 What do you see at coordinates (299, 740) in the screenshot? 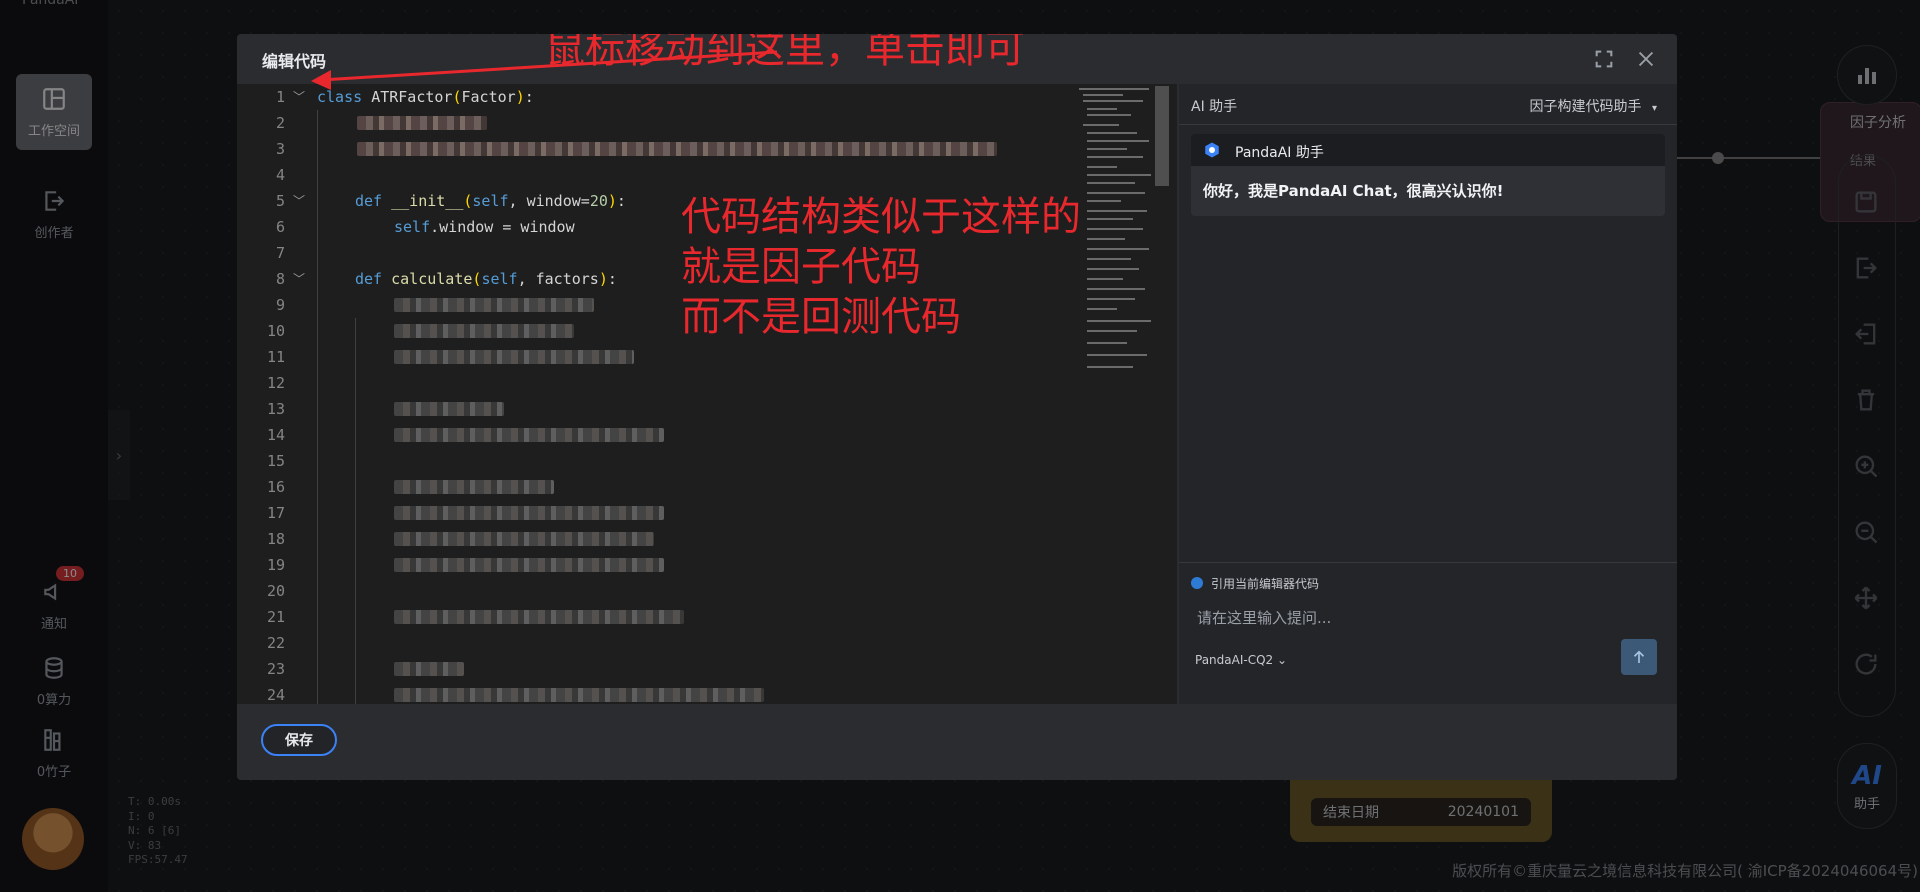
I see `save-button: 保存` at bounding box center [299, 740].